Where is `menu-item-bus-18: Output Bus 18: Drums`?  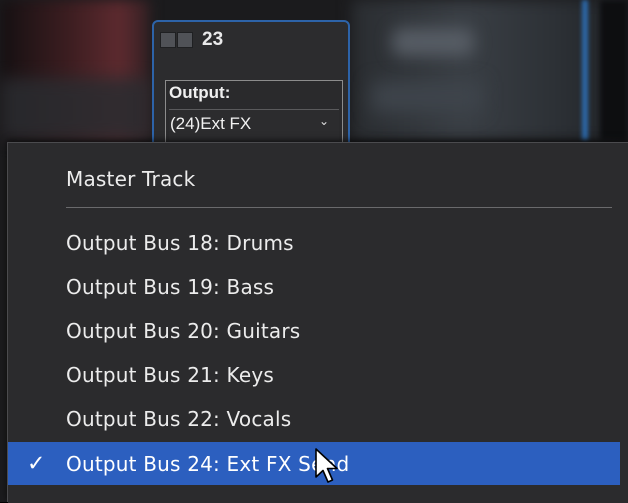 menu-item-bus-18: Output Bus 18: Drums is located at coordinates (314, 243).